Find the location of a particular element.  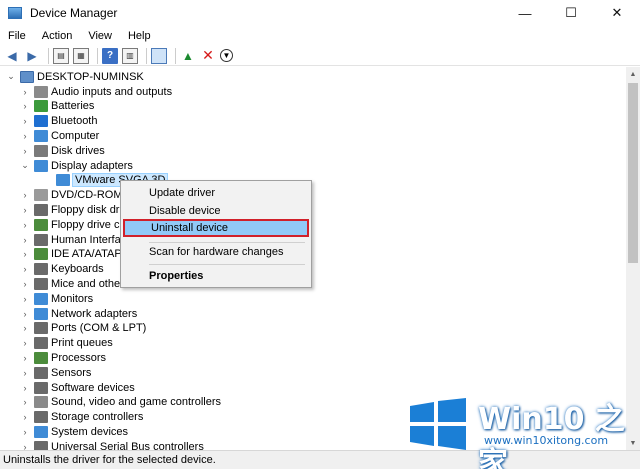

tree-category: › Sound, video and game controllers is located at coordinates (120, 402).